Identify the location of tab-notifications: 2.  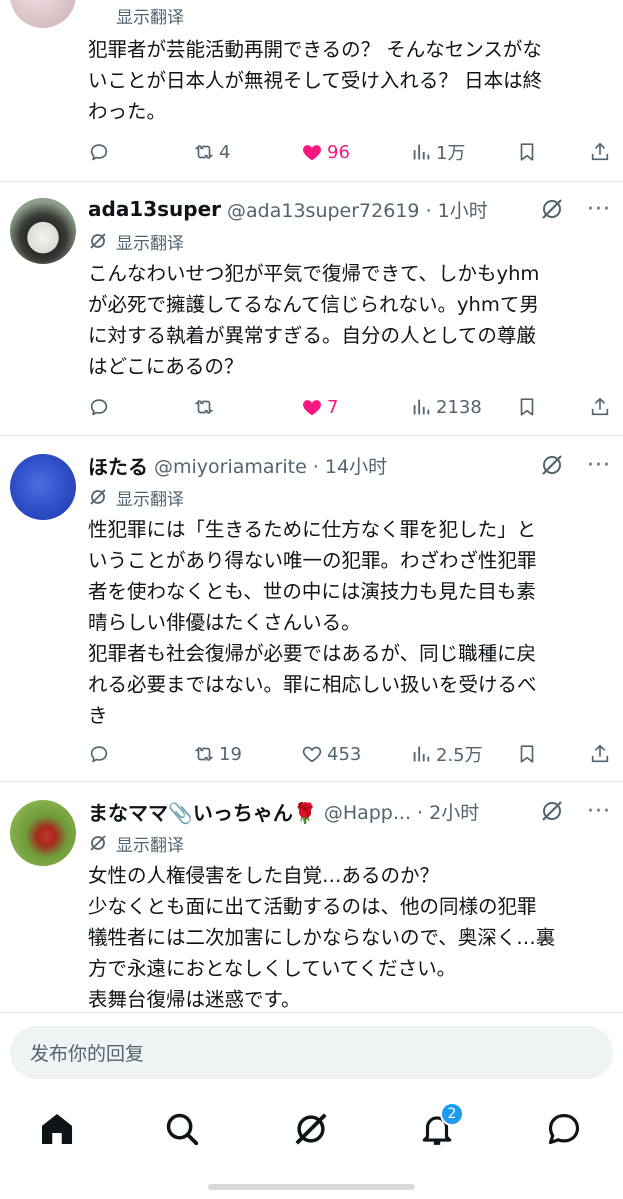
(441, 1126).